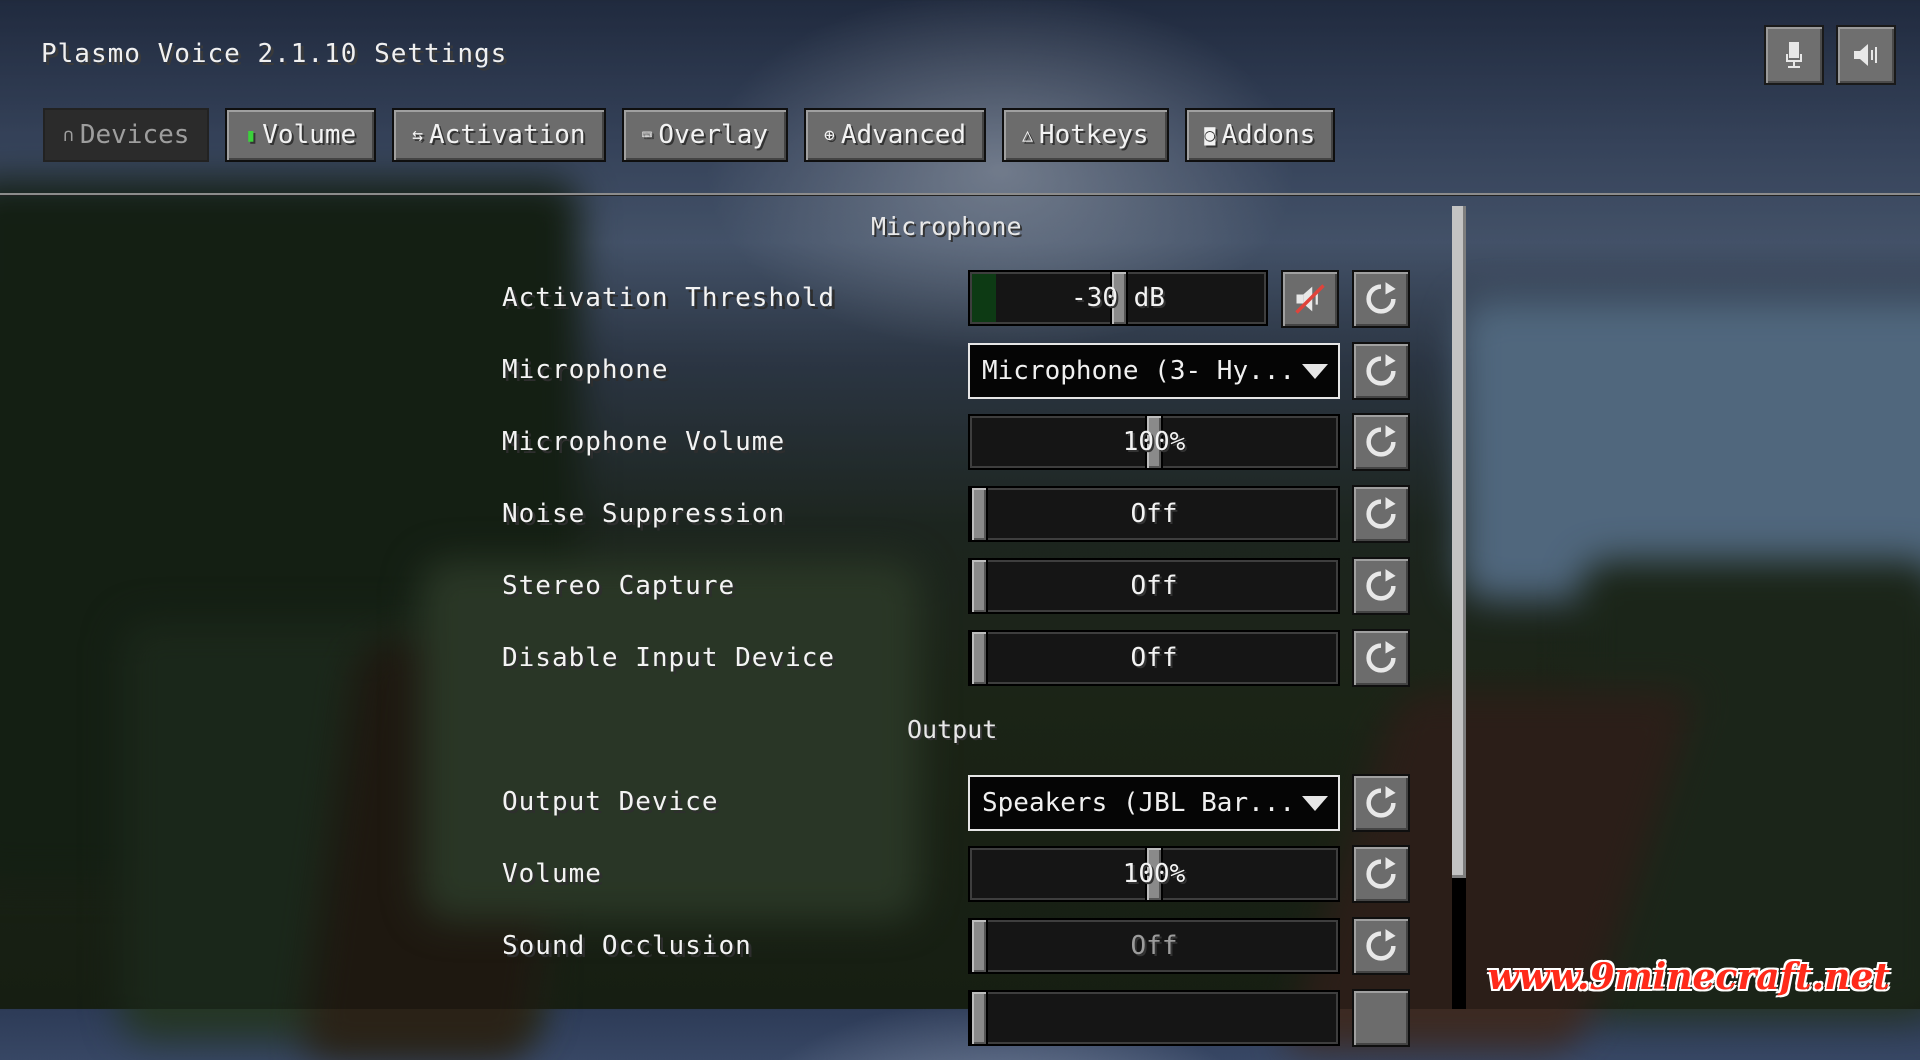 The width and height of the screenshot is (1920, 1060). What do you see at coordinates (1688, 977) in the screenshot?
I see `watermark: www.9minecraft.net` at bounding box center [1688, 977].